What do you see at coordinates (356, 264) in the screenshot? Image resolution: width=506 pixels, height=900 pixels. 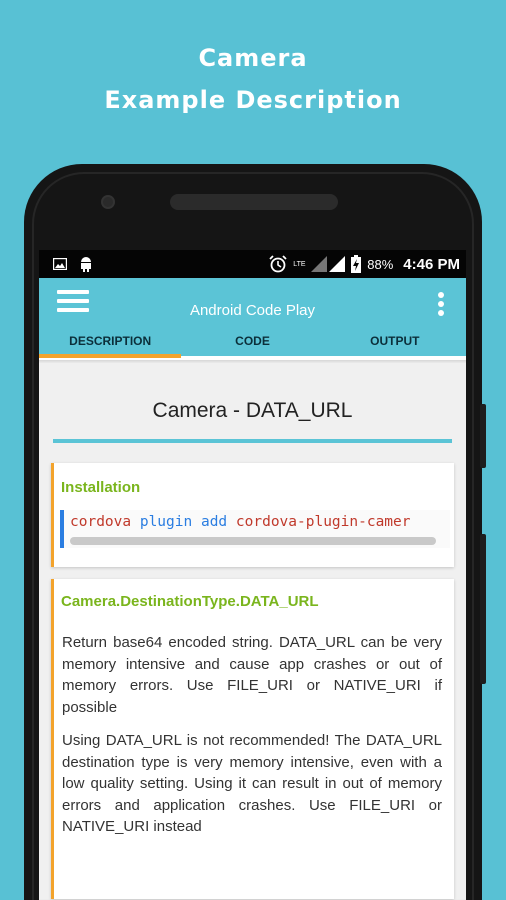 I see `battery-charging-icon` at bounding box center [356, 264].